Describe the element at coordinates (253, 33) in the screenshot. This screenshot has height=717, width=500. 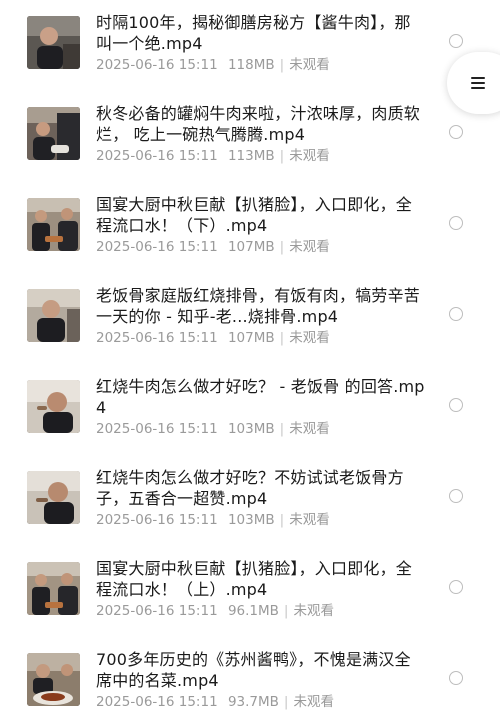
I see `video-title: 时隔100年，揭秘御膳房秘方【酱牛肉】，那叫一个绝.mp4` at that location.